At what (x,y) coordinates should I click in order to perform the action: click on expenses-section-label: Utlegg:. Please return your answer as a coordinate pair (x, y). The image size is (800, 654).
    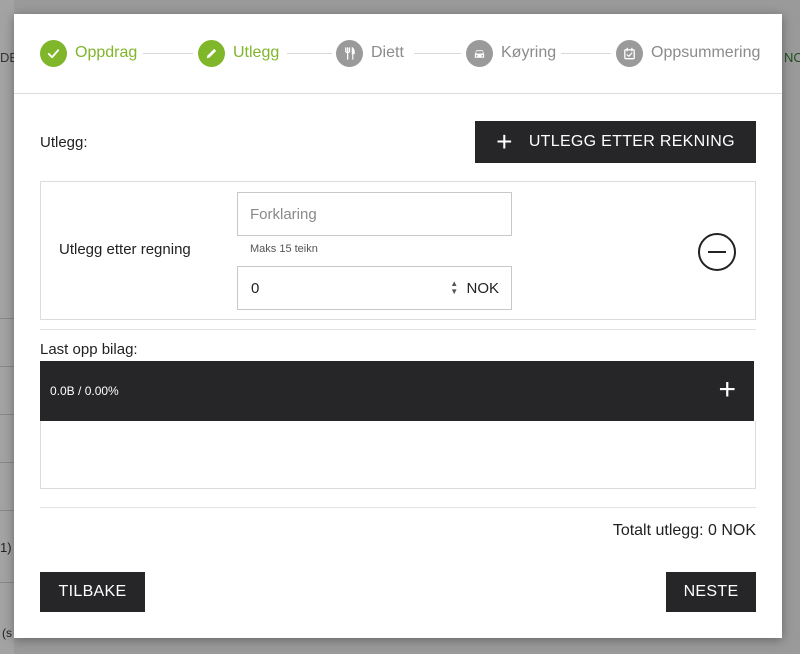
    Looking at the image, I should click on (64, 142).